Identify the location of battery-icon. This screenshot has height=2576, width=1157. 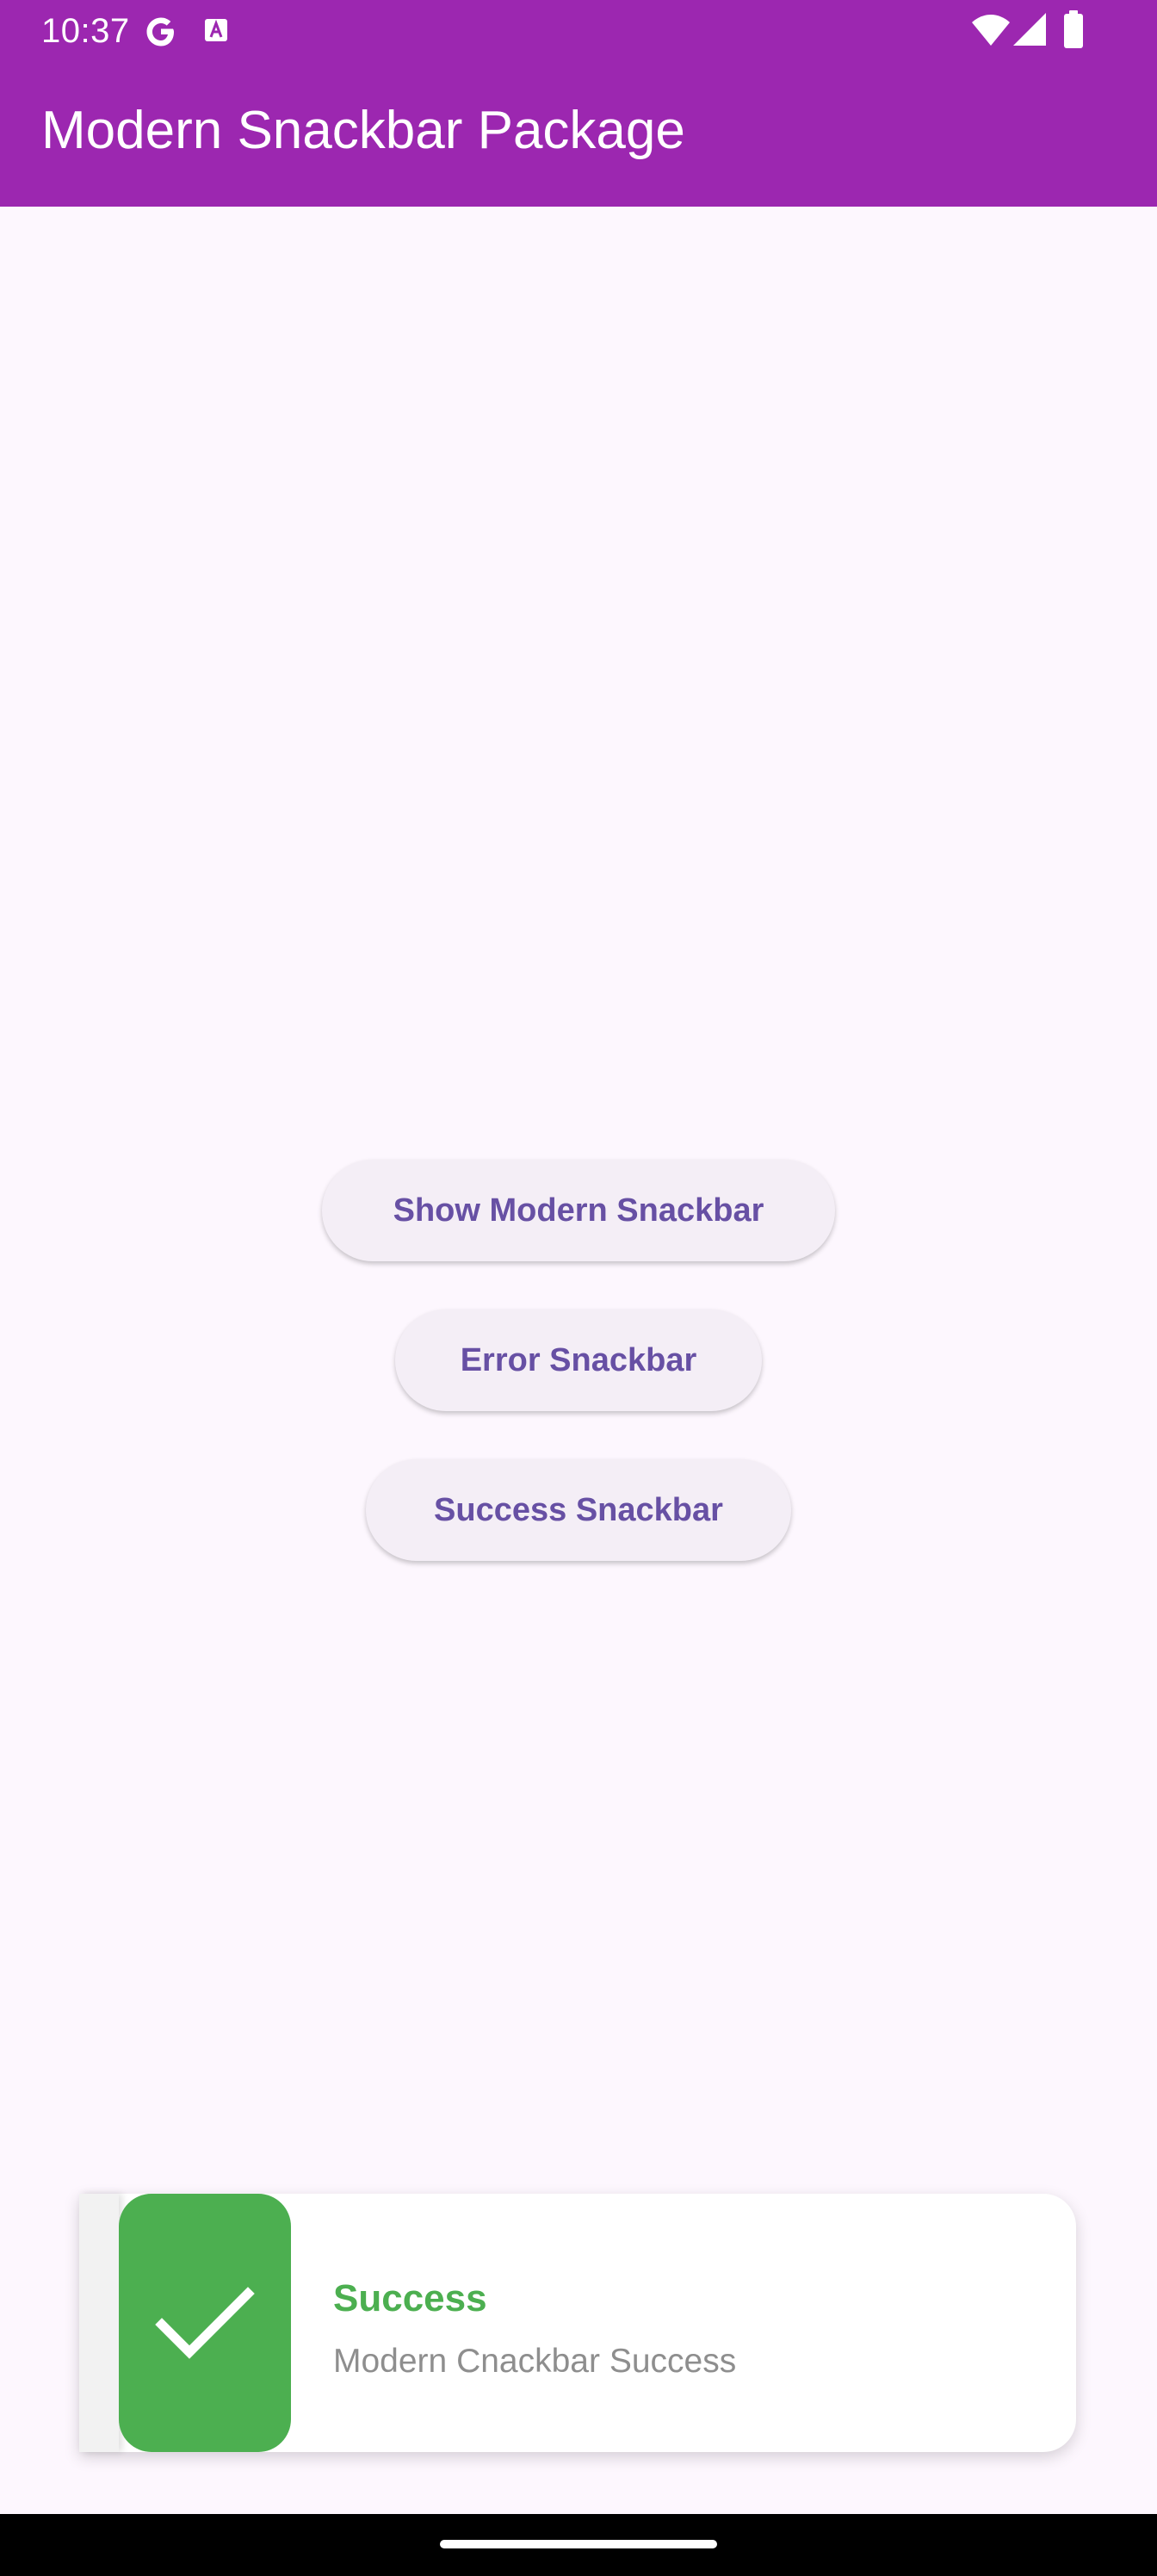
(1074, 29).